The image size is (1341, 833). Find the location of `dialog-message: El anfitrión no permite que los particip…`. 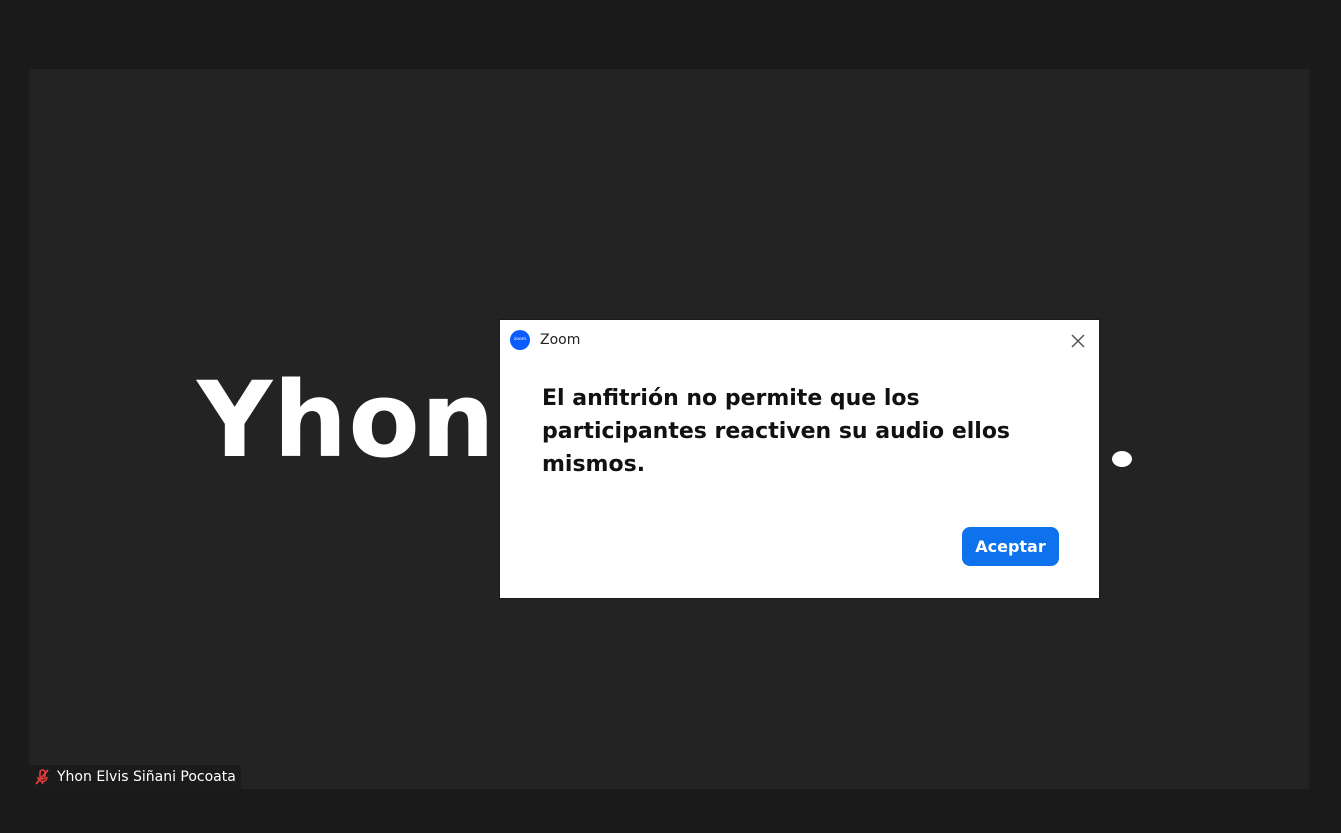

dialog-message: El anfitrión no permite que los particip… is located at coordinates (776, 431).